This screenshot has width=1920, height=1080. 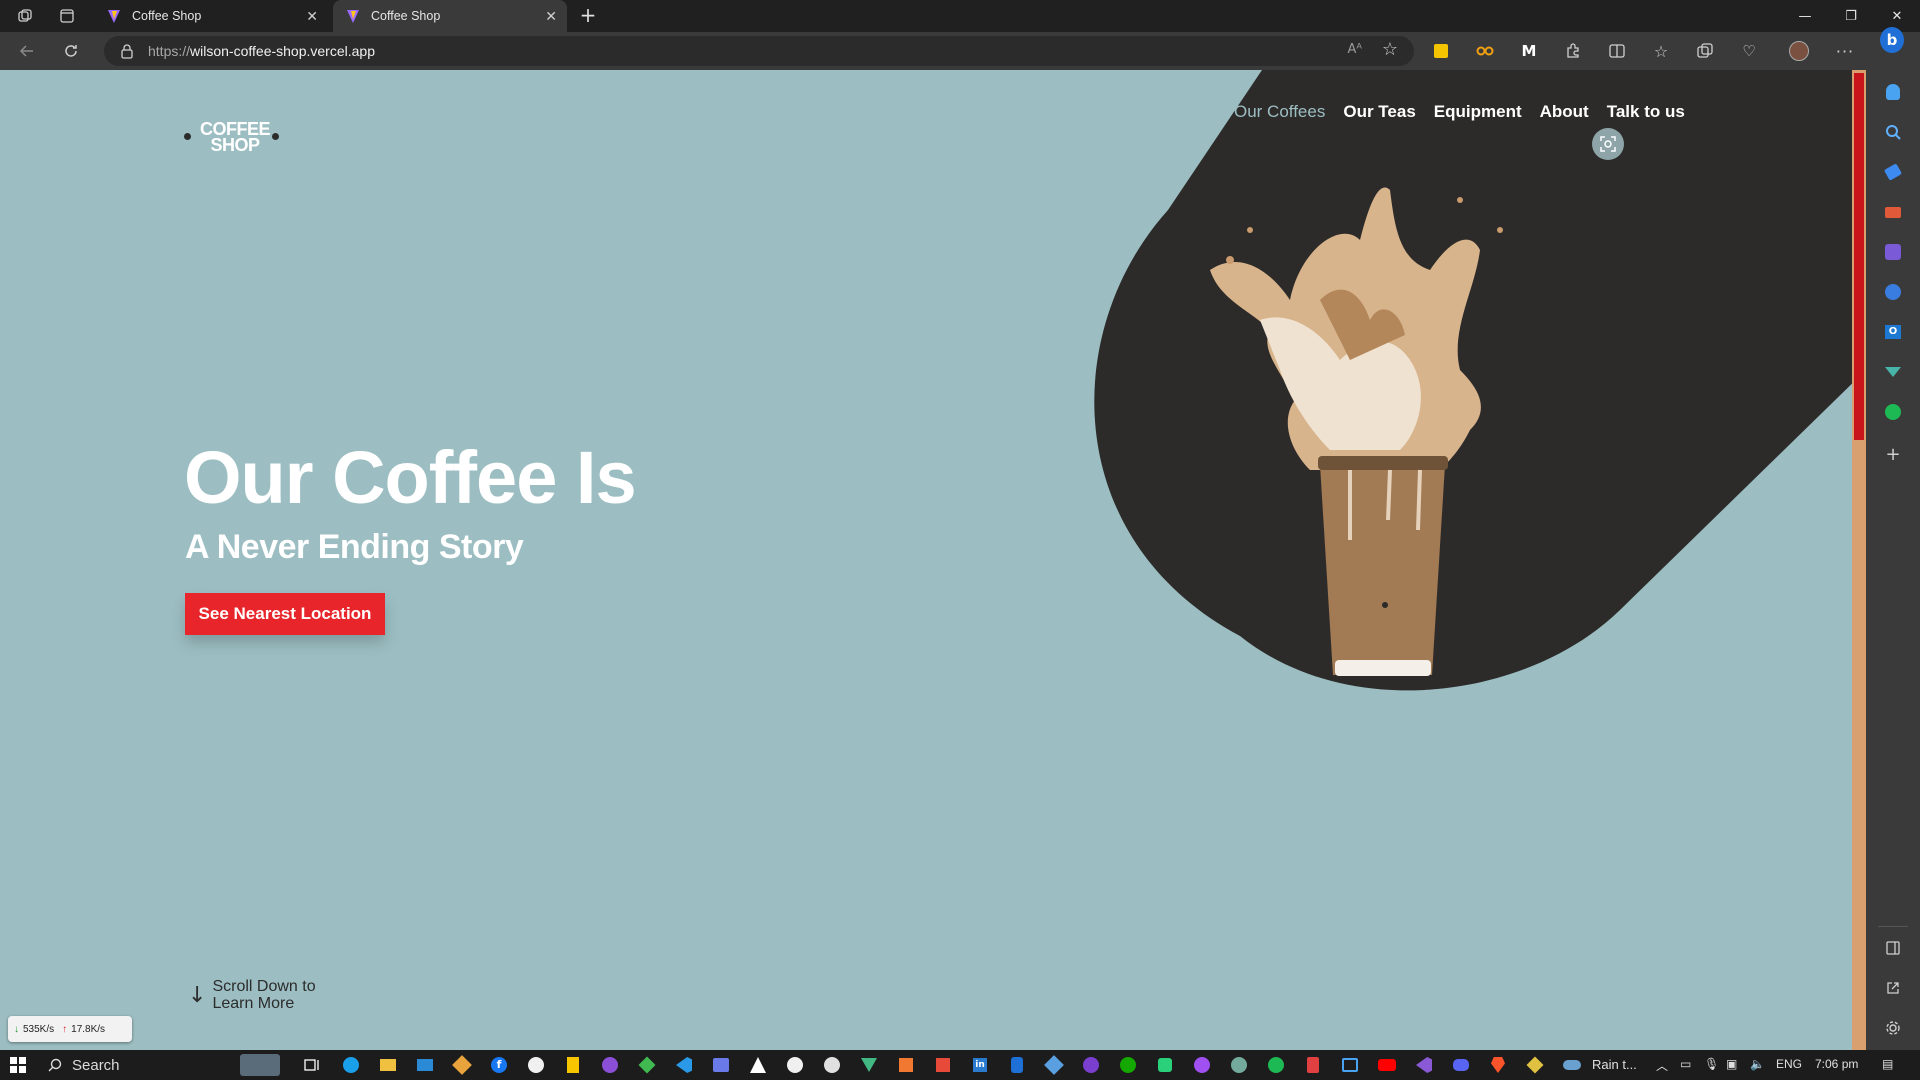 What do you see at coordinates (1017, 1065) in the screenshot?
I see `paypal-icon` at bounding box center [1017, 1065].